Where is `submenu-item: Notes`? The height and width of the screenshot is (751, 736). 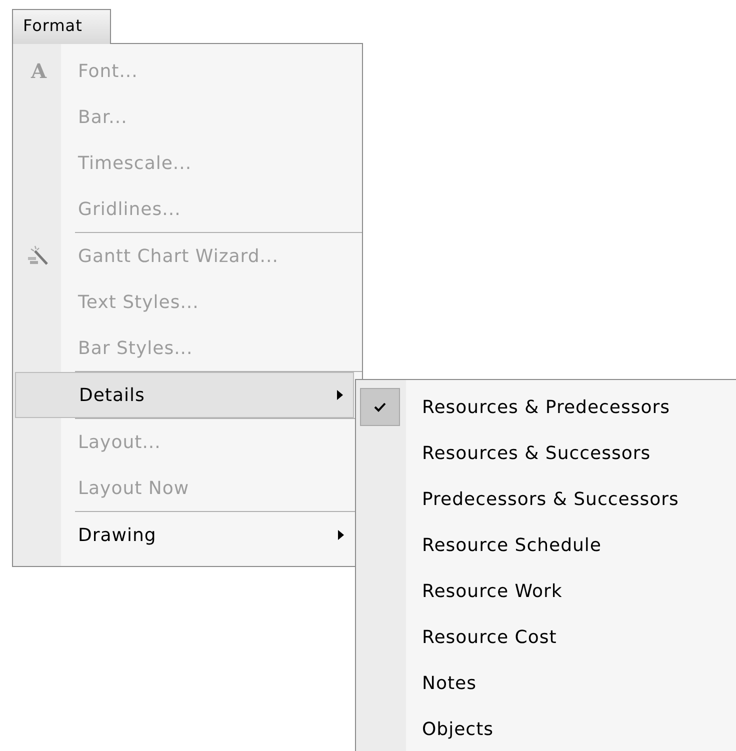
submenu-item: Notes is located at coordinates (546, 683).